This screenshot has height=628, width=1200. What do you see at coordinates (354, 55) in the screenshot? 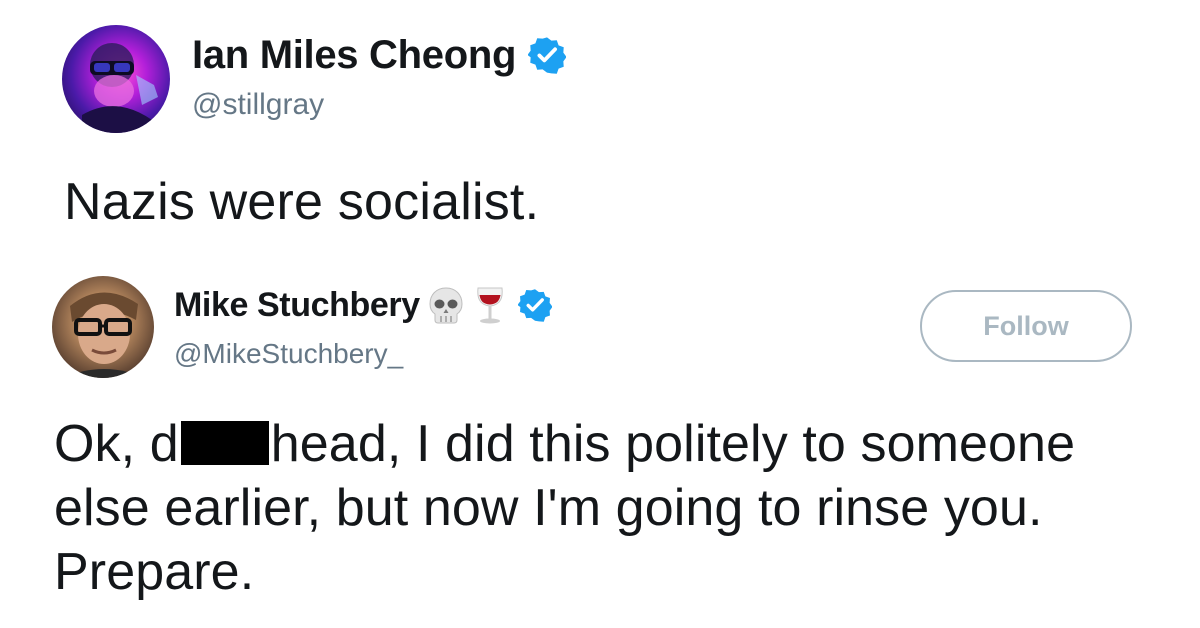
I see `tweet1-display-name: Ian Miles Cheong` at bounding box center [354, 55].